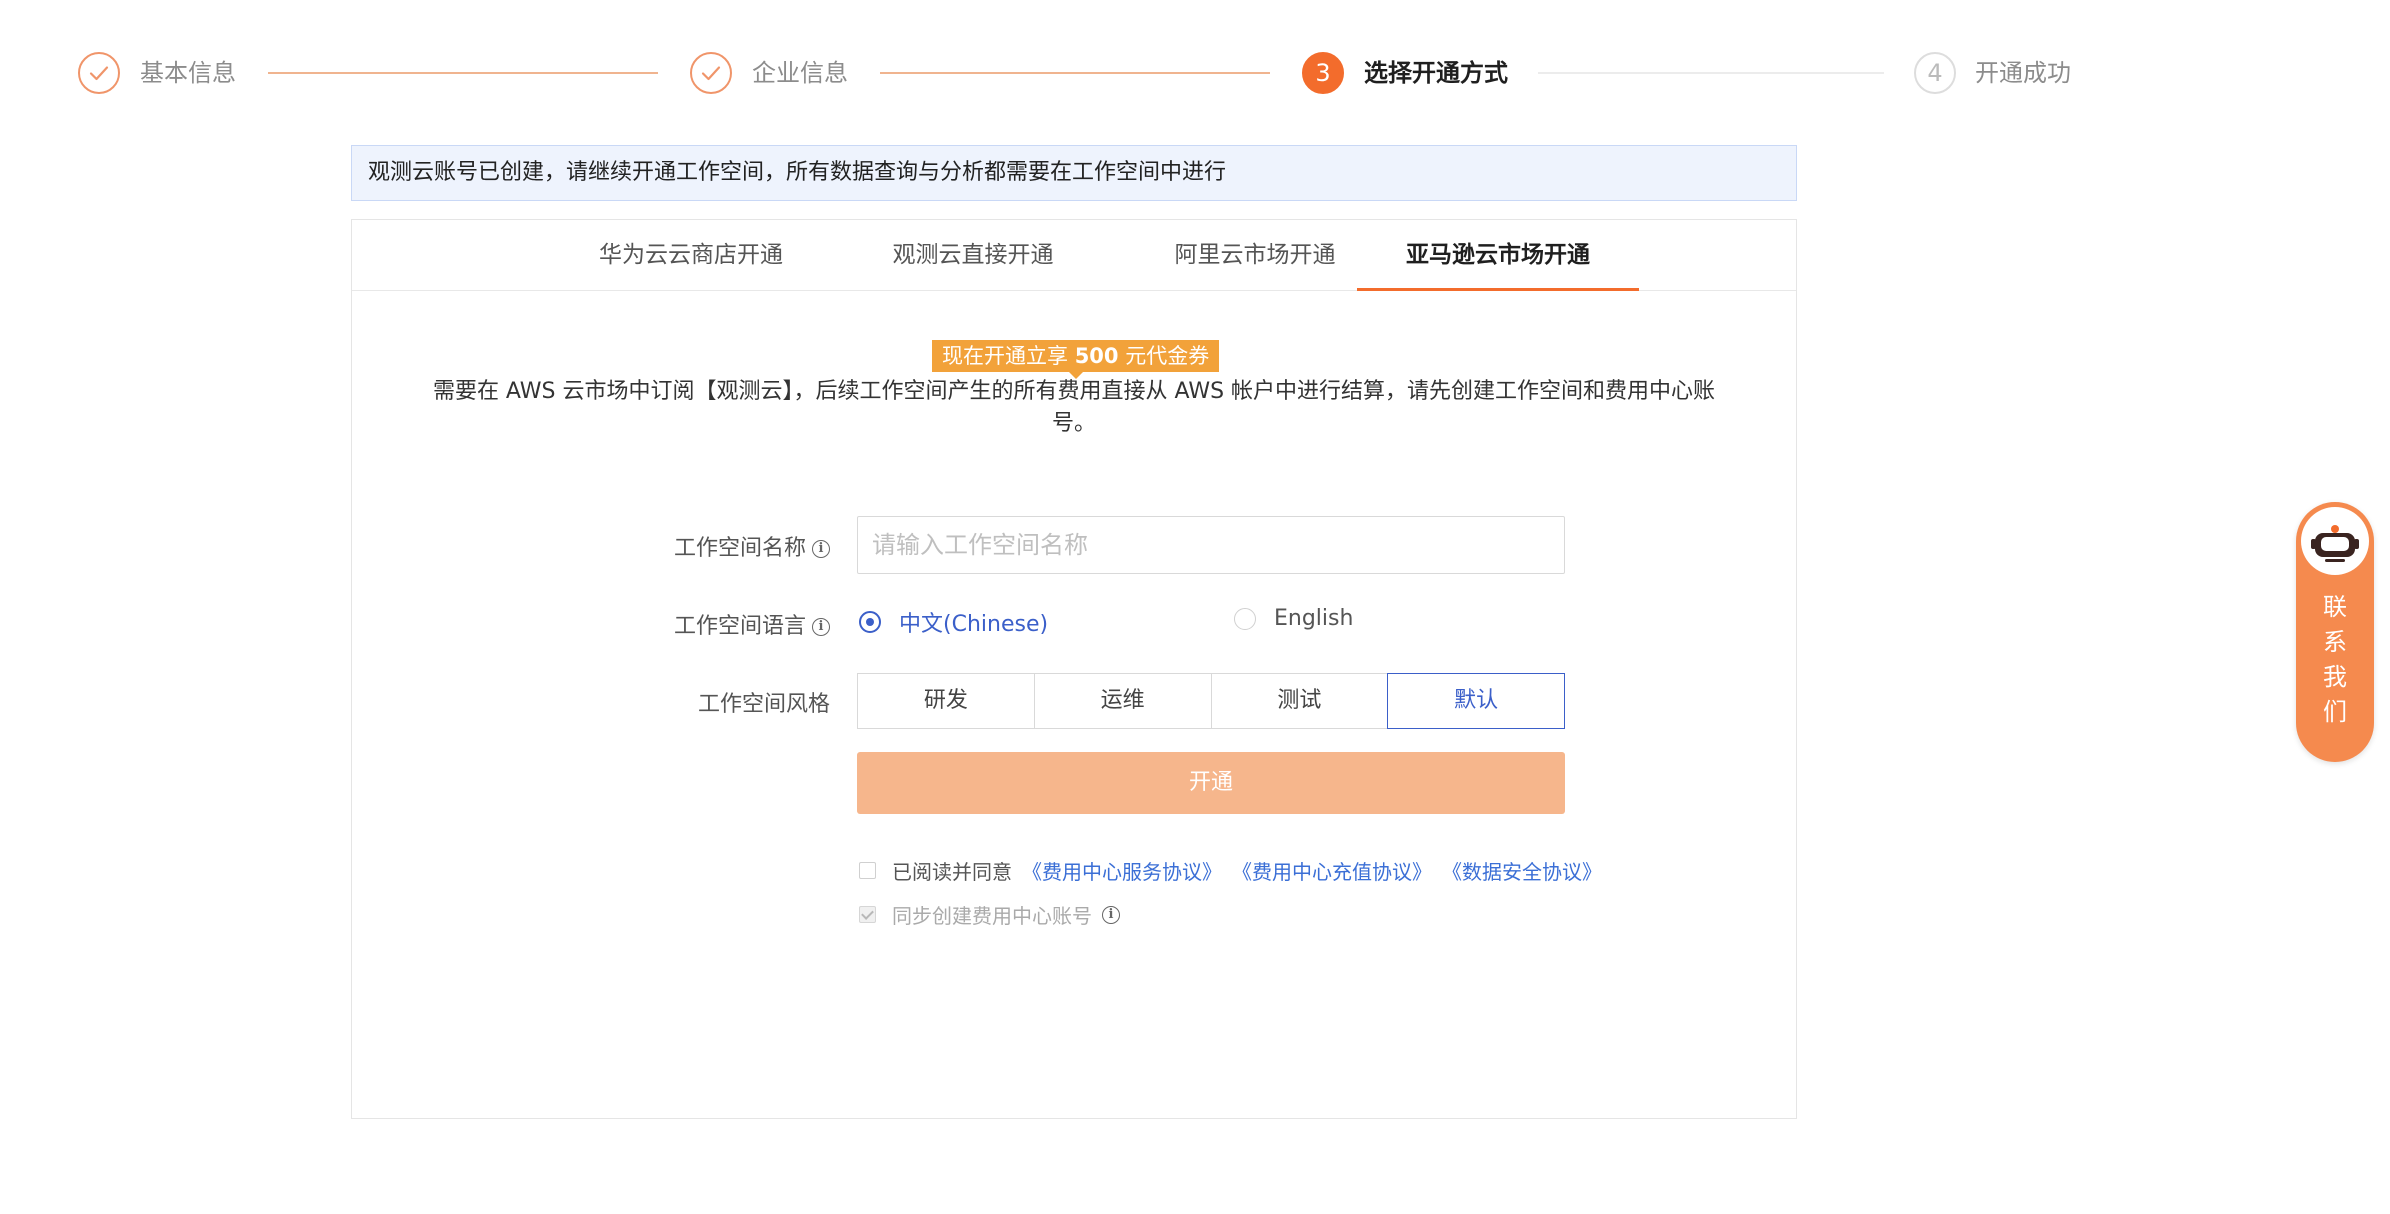 Image resolution: width=2390 pixels, height=1214 pixels. Describe the element at coordinates (739, 548) in the screenshot. I see `workspace-name-label: 工作空间名称` at that location.